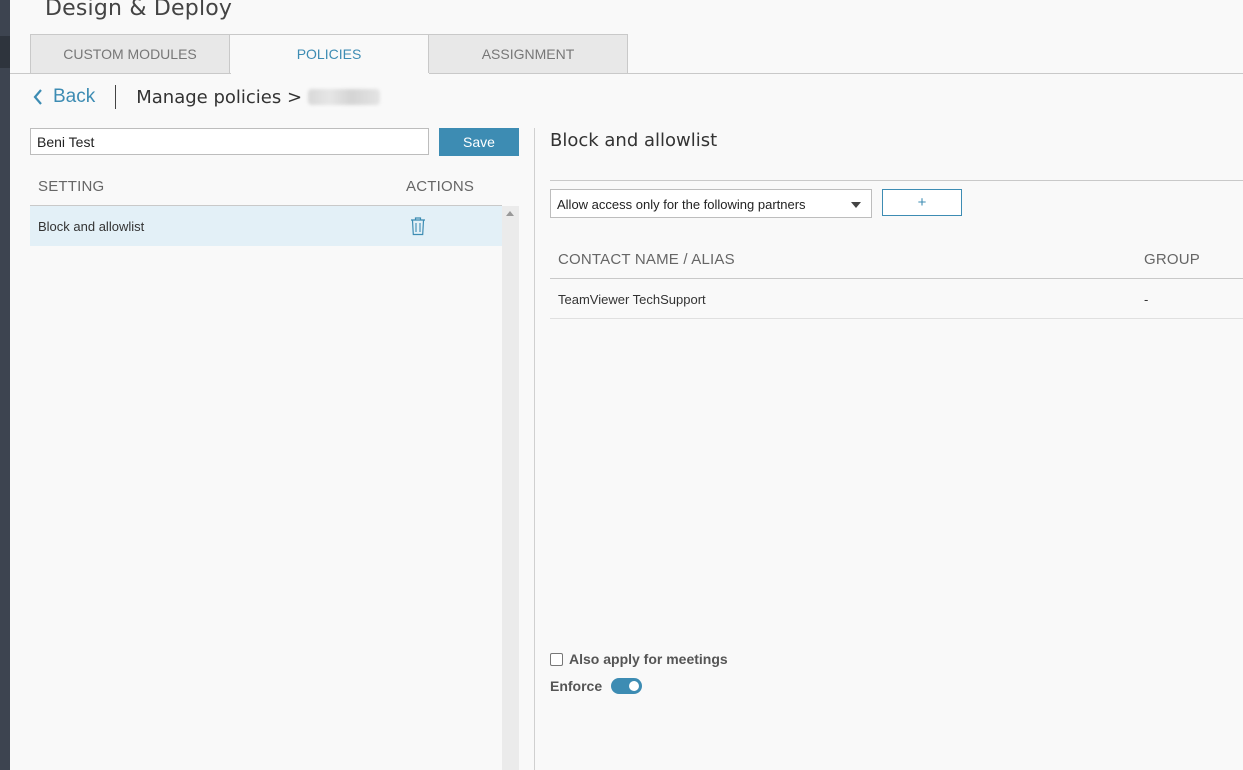 This screenshot has height=770, width=1243. What do you see at coordinates (627, 686) in the screenshot?
I see `enforce-toggle` at bounding box center [627, 686].